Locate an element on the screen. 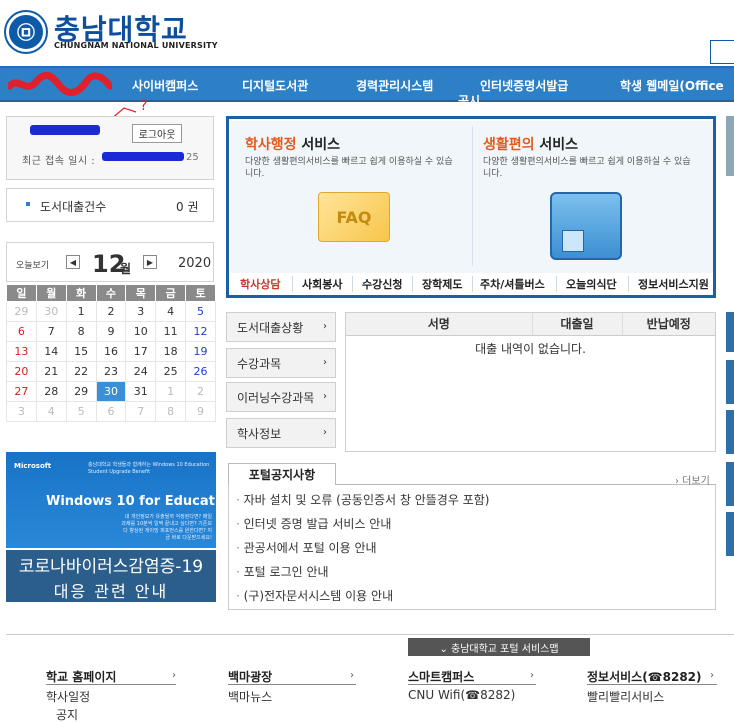  logout-button: 로그아웃 is located at coordinates (157, 133).